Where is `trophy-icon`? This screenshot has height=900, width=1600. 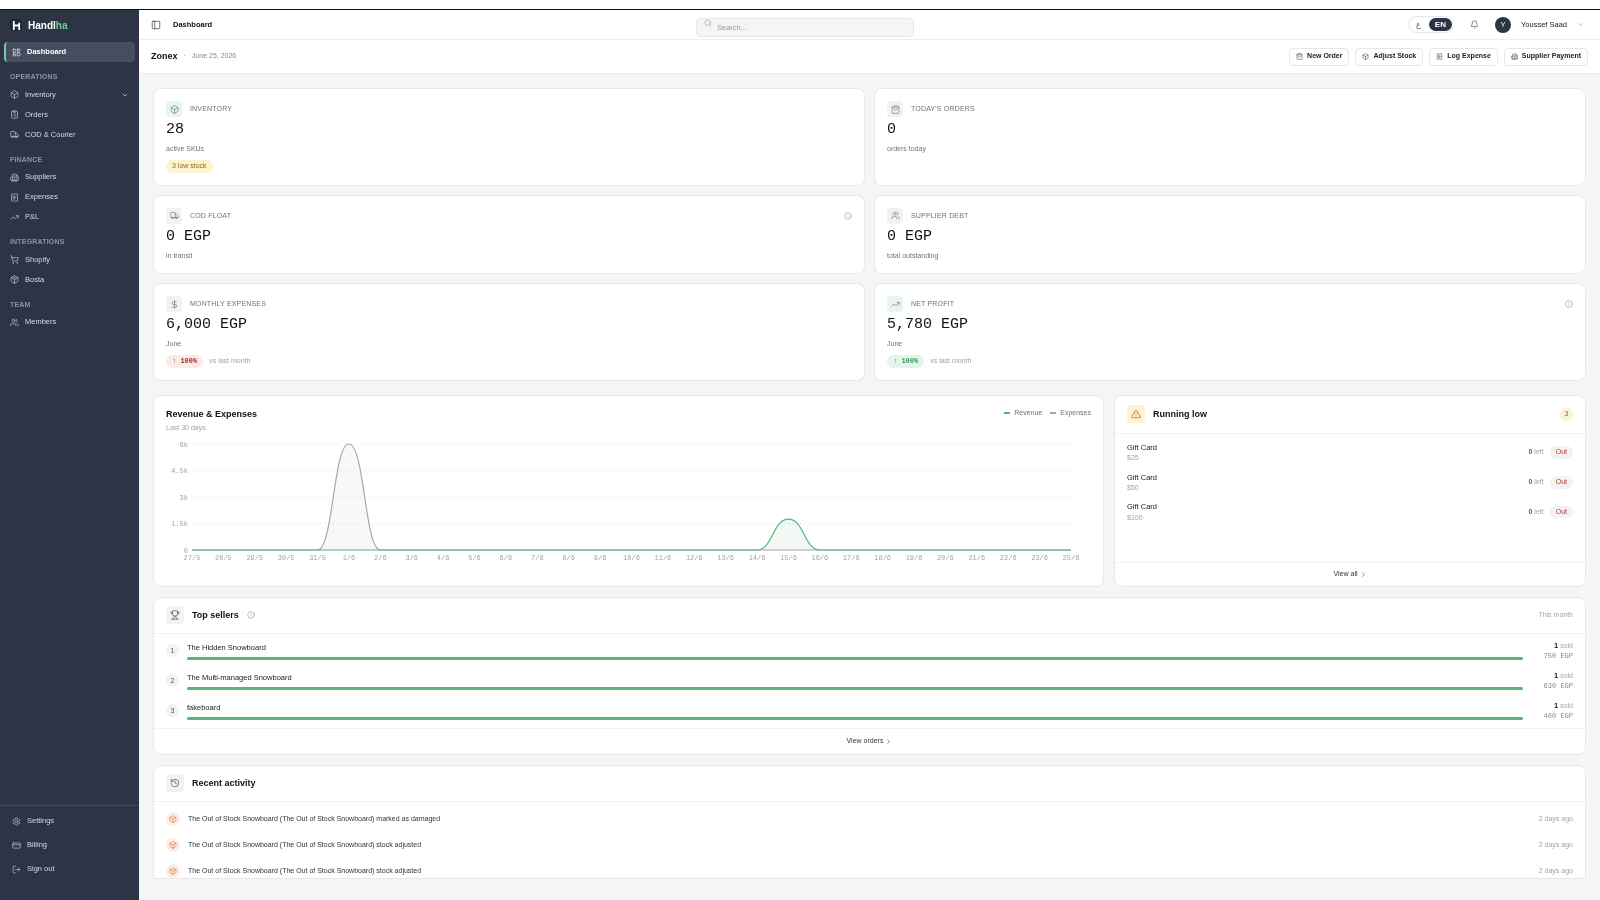
trophy-icon is located at coordinates (175, 615).